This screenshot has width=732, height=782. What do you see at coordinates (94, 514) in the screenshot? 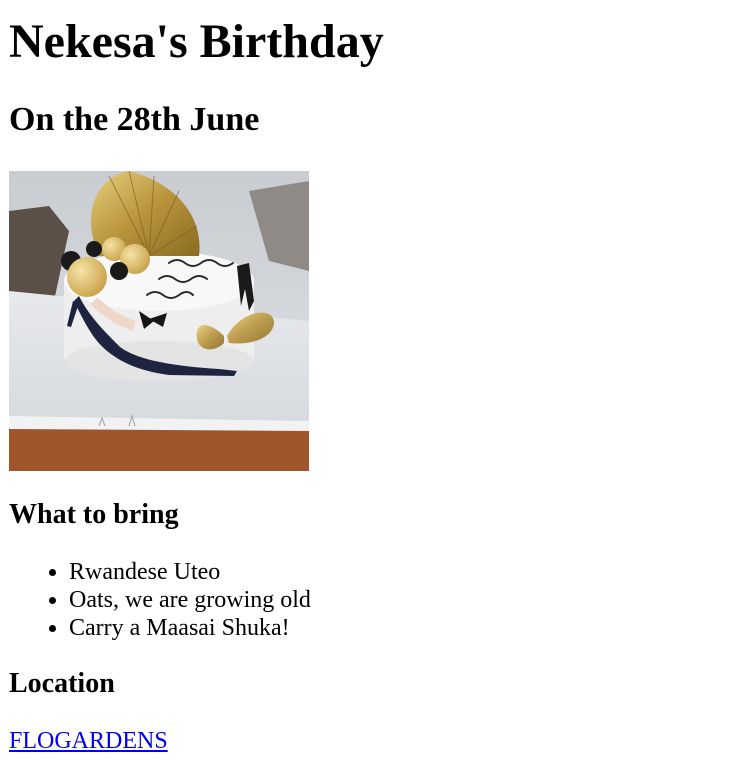
I see `what-to-bring-heading: What to bring` at bounding box center [94, 514].